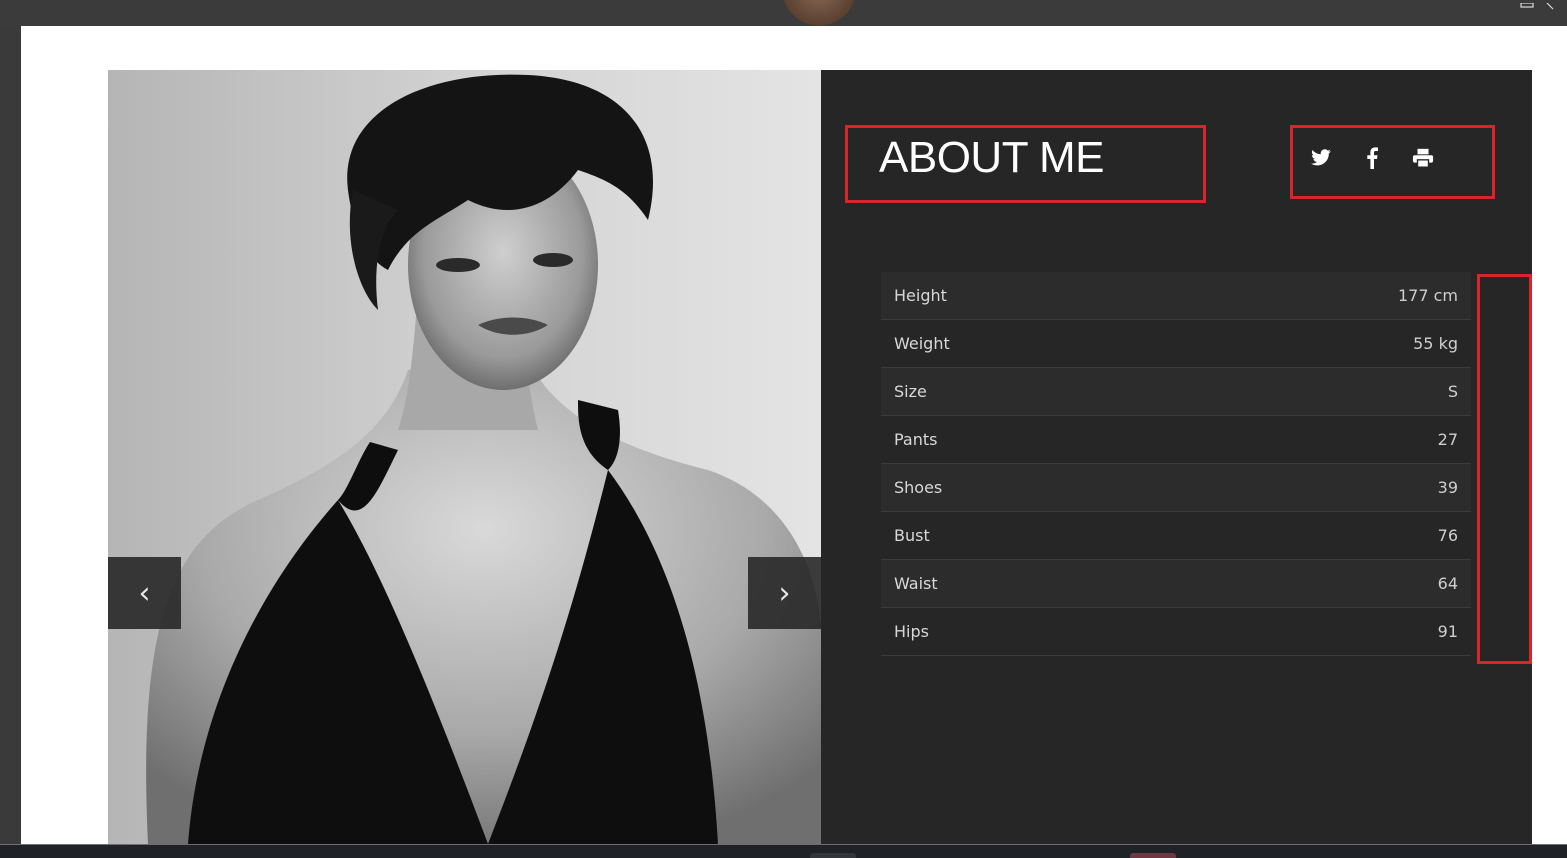 The height and width of the screenshot is (858, 1567). What do you see at coordinates (1427, 295) in the screenshot?
I see `stat-value: 177 cm` at bounding box center [1427, 295].